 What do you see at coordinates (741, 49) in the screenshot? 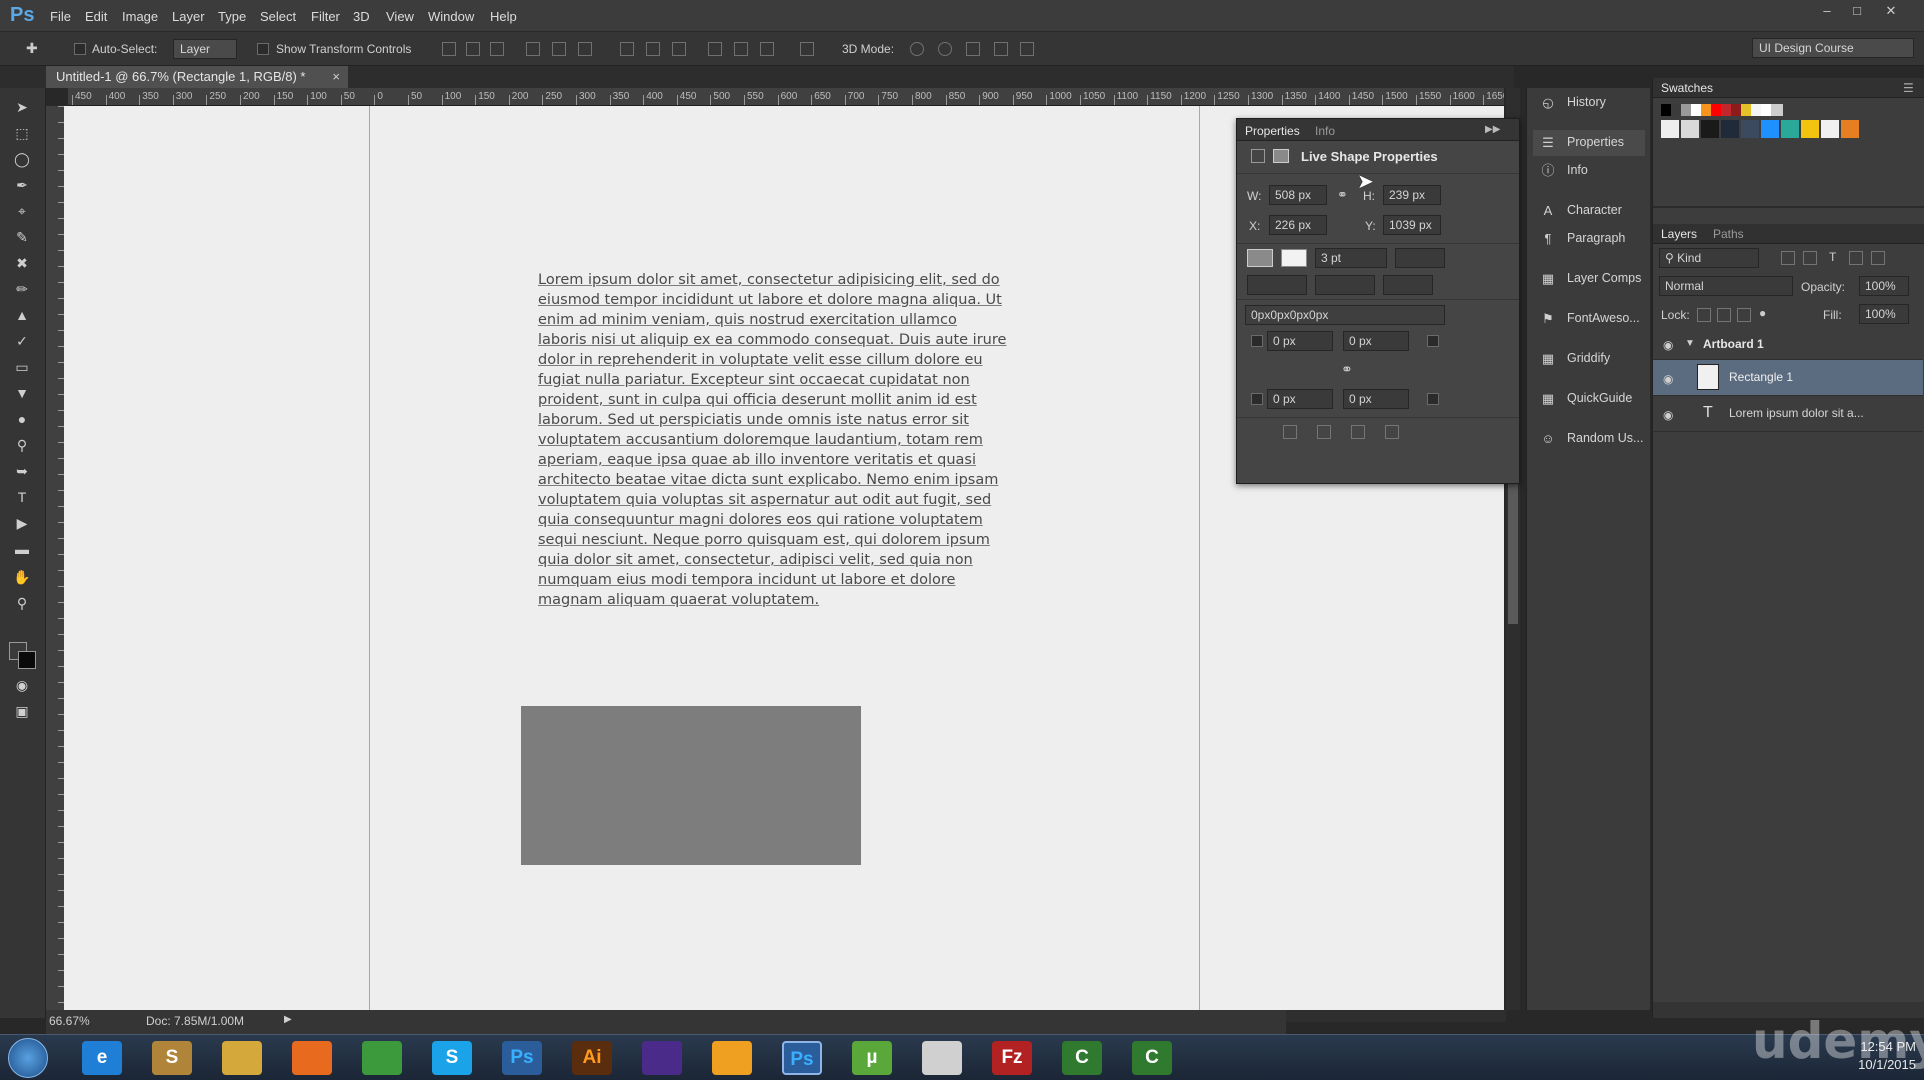
I see `distribute-hcenter-icon` at bounding box center [741, 49].